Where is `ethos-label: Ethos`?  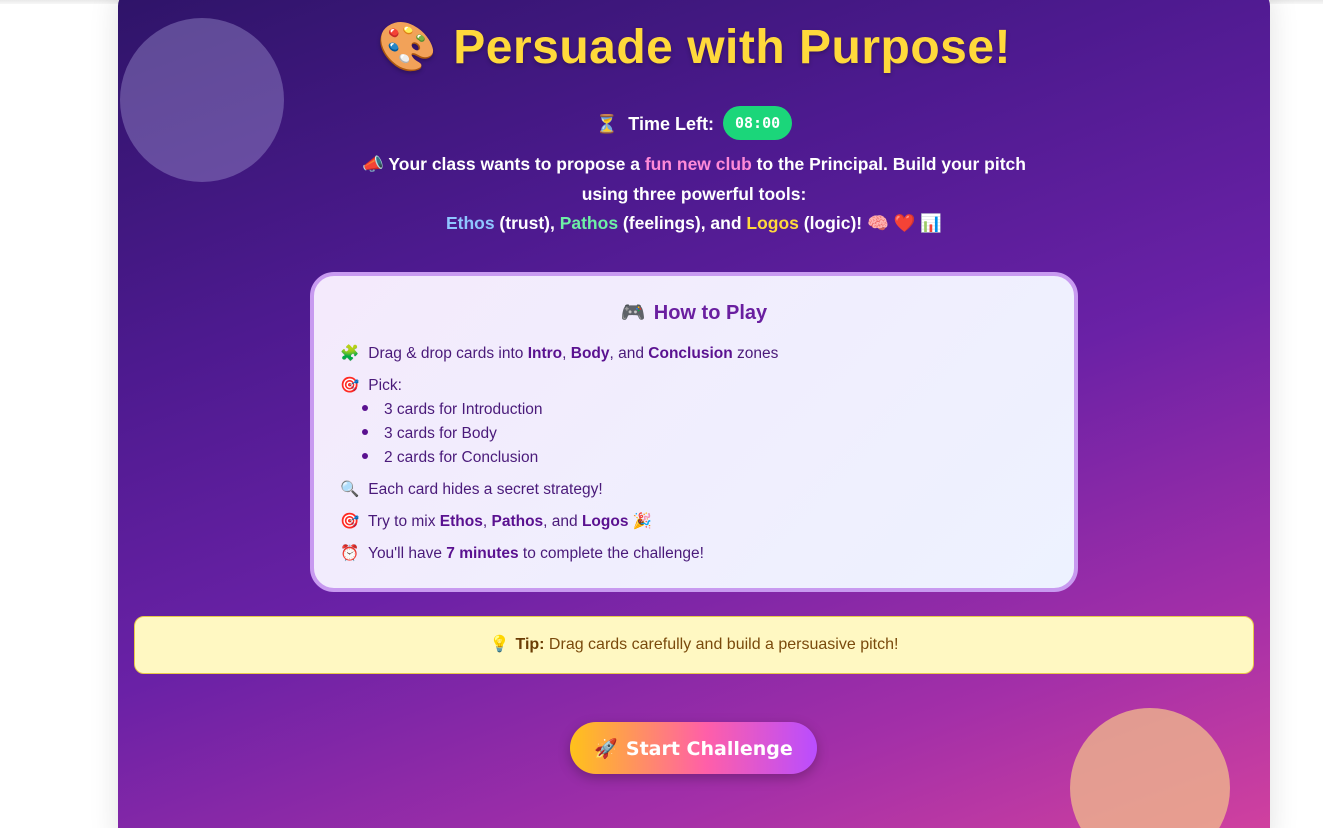
ethos-label: Ethos is located at coordinates (470, 223).